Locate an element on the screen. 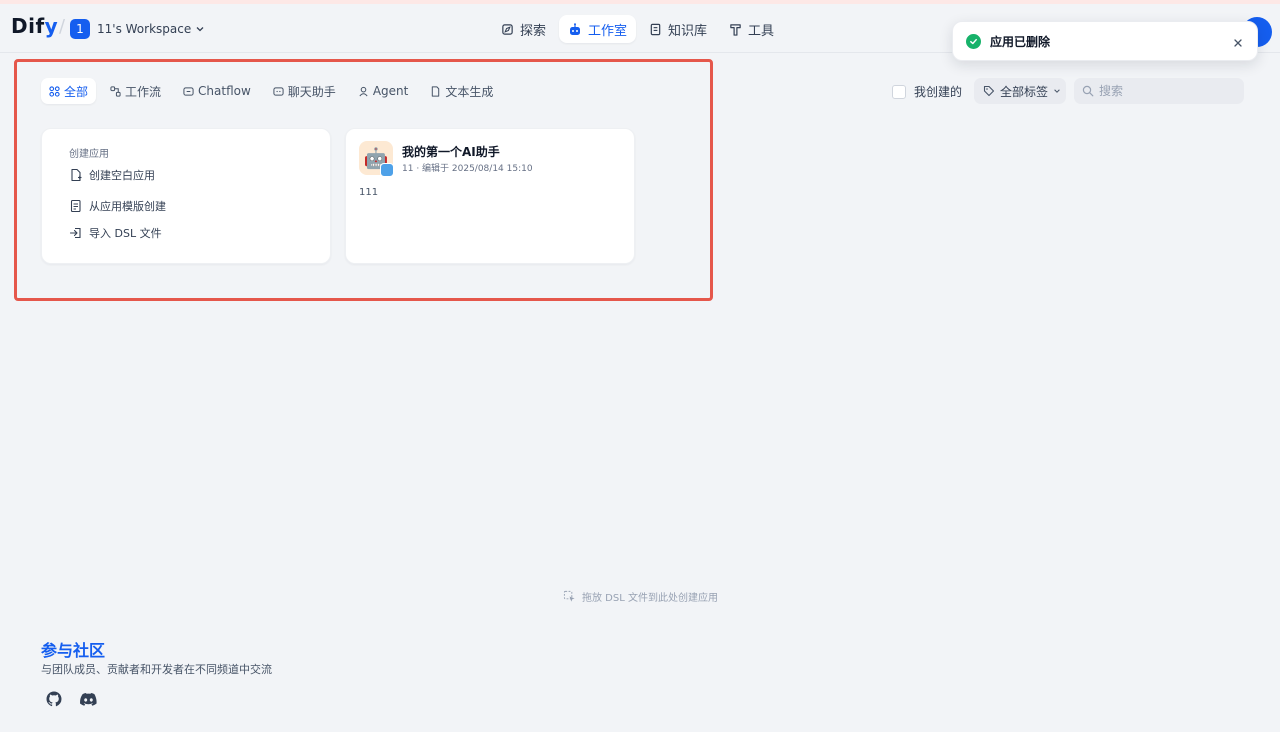 The image size is (1280, 732). grid-icon is located at coordinates (54, 91).